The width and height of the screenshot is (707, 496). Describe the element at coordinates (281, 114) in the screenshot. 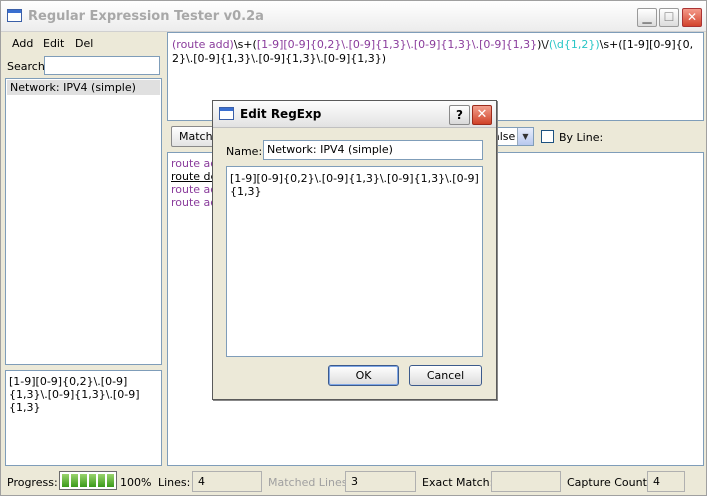

I see `dialog-title: Edit RegExp` at that location.